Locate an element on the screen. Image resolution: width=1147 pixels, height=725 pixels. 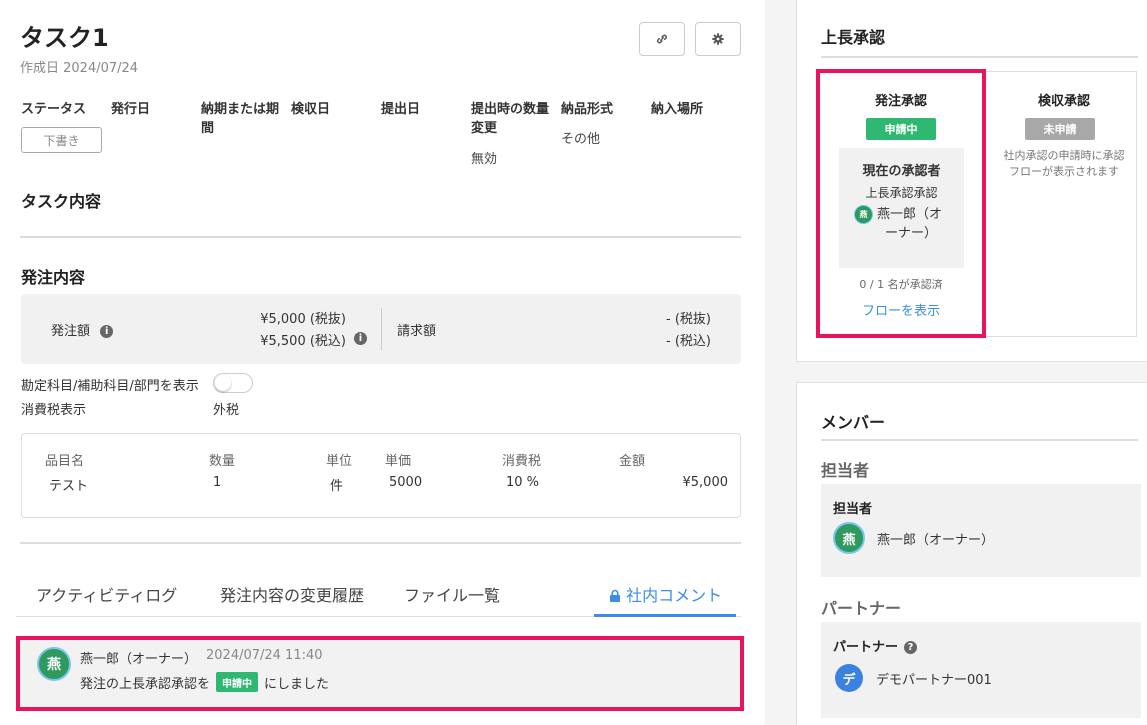
order-content-heading: 発注内容 is located at coordinates (53, 277).